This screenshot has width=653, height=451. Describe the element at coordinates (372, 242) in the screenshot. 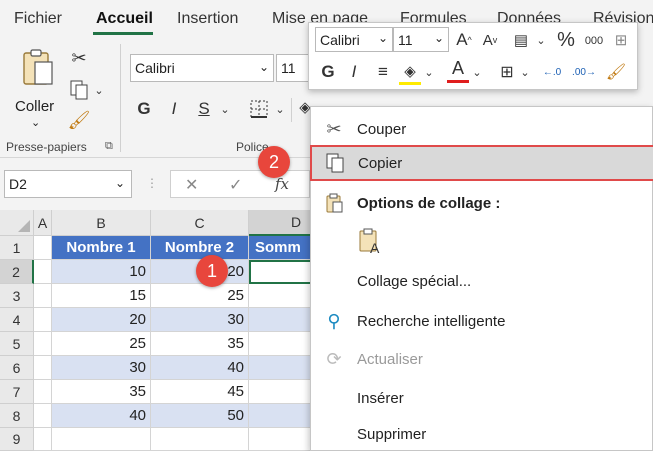

I see `paste-values-option: A` at that location.